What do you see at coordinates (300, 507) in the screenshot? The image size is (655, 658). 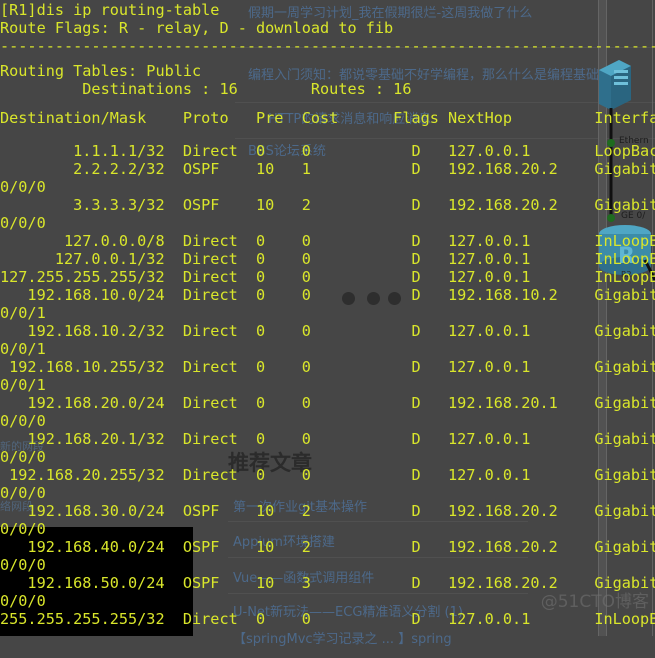 I see `bg-article-link-5: 第一次作业git基本操作` at bounding box center [300, 507].